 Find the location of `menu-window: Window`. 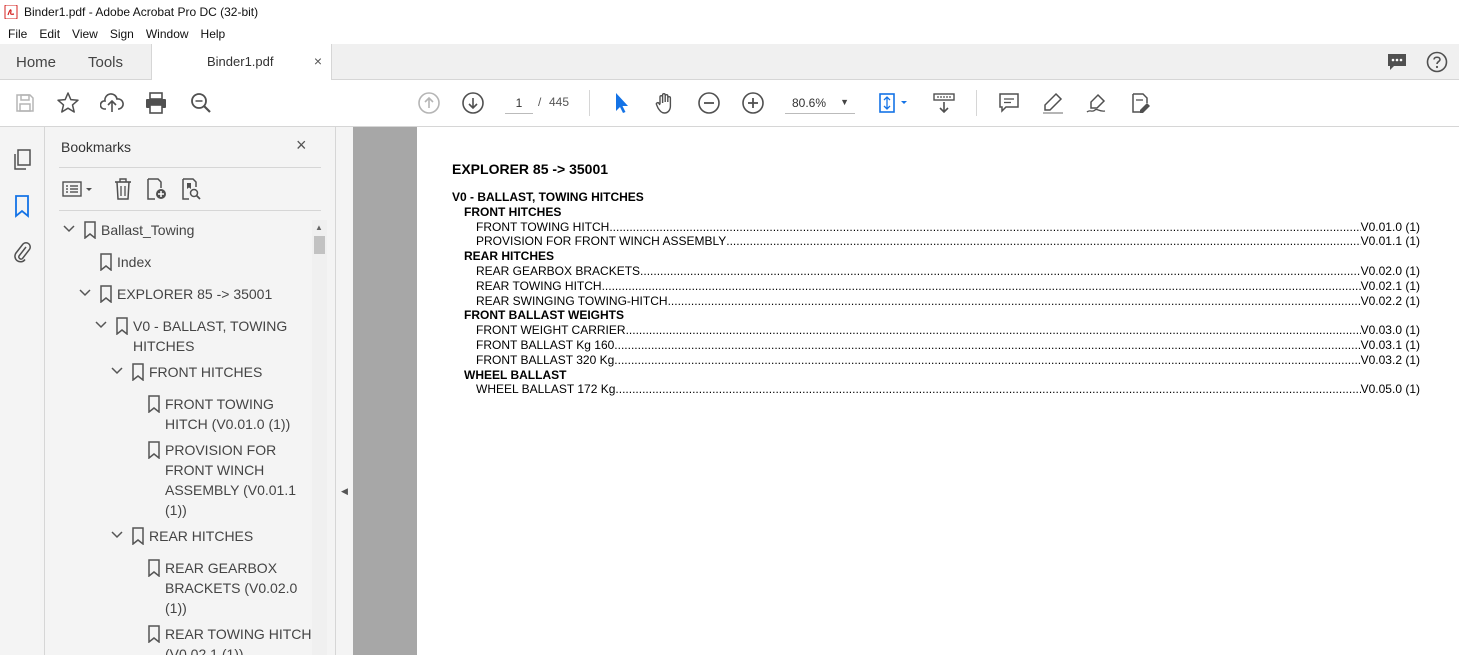

menu-window: Window is located at coordinates (167, 34).